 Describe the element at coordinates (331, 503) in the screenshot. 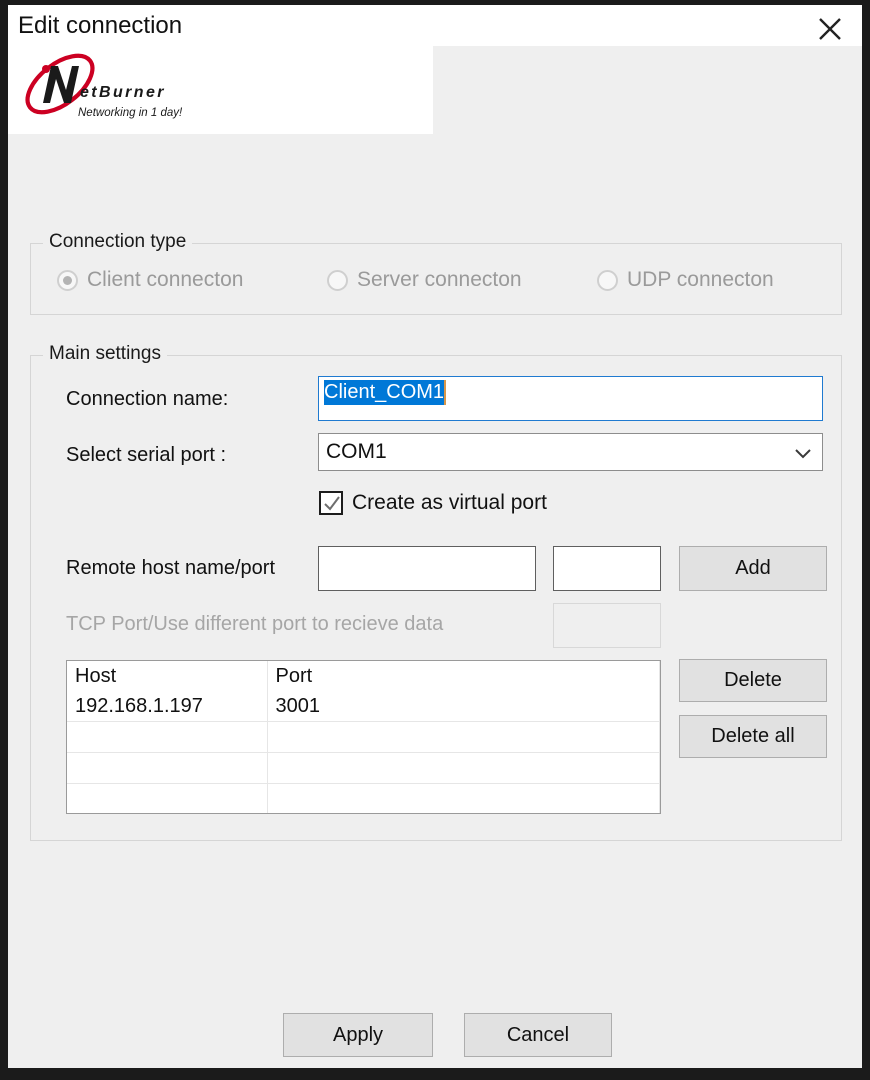

I see `checkbox-box` at that location.